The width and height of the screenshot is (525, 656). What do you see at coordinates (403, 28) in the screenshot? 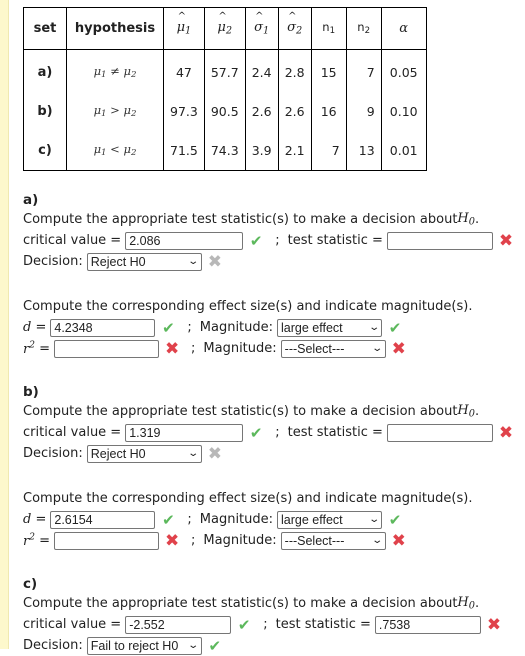
I see `header-alpha: α` at bounding box center [403, 28].